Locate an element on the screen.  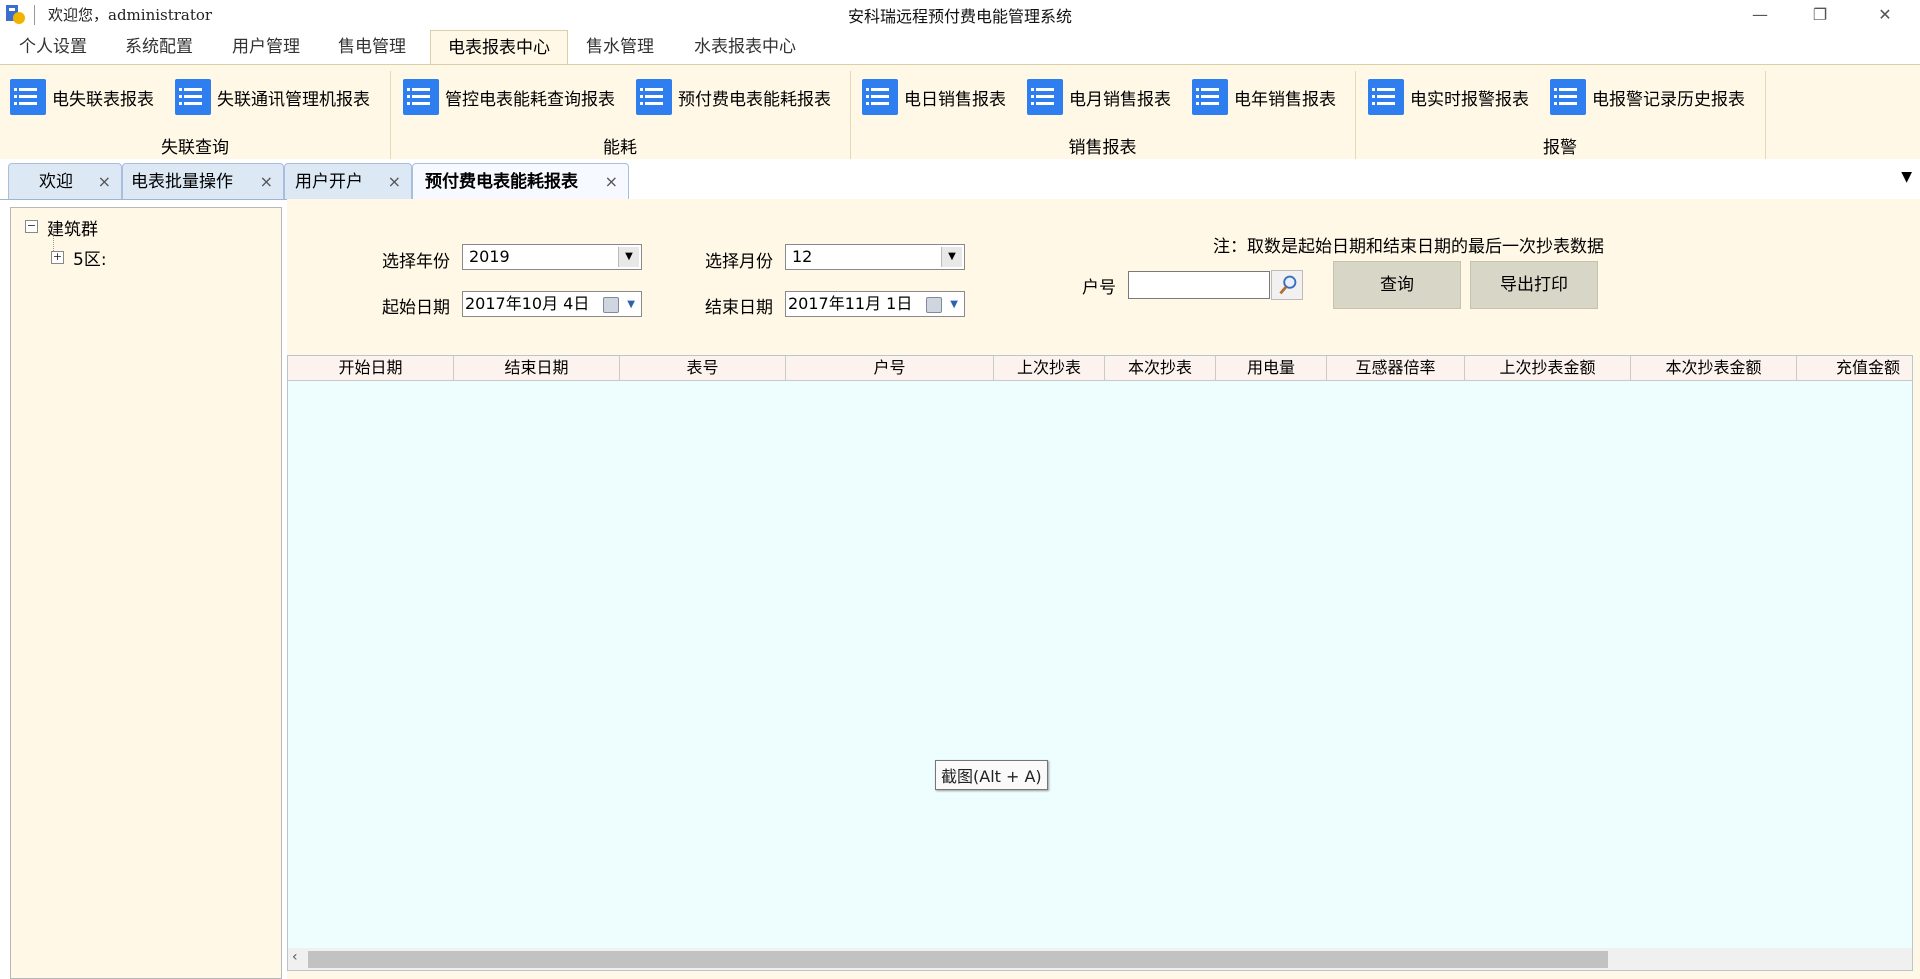
menu-tab-system-config: 系统配置 is located at coordinates (159, 47).